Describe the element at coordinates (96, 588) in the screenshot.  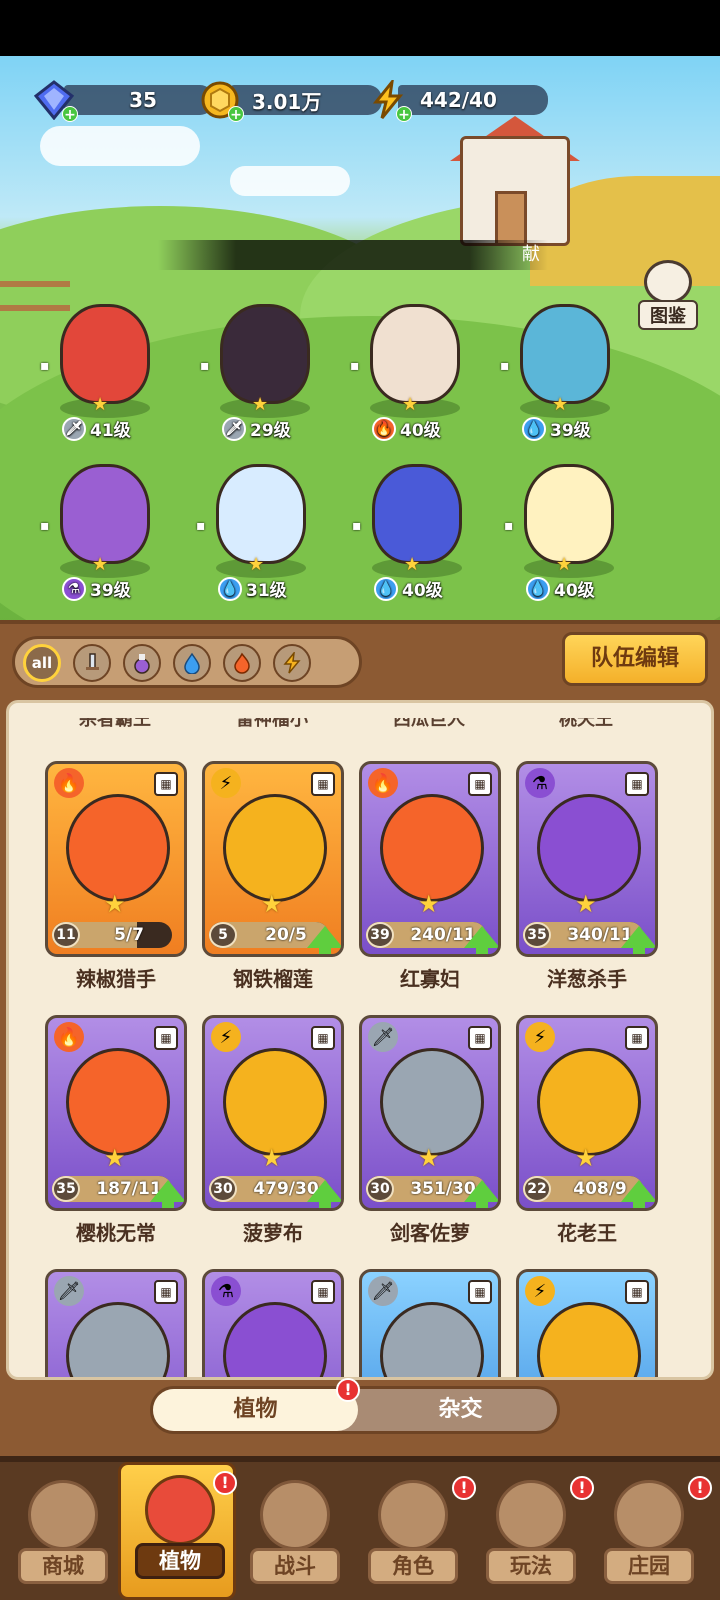
I see `hero-level: ⚗ 39级` at that location.